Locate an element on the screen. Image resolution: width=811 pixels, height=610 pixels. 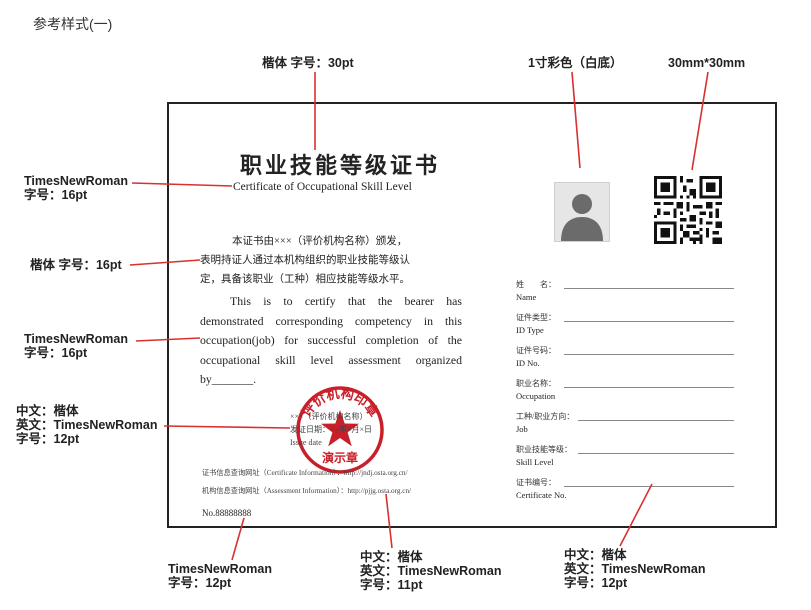
callout-photo is located at coordinates (576, 120).